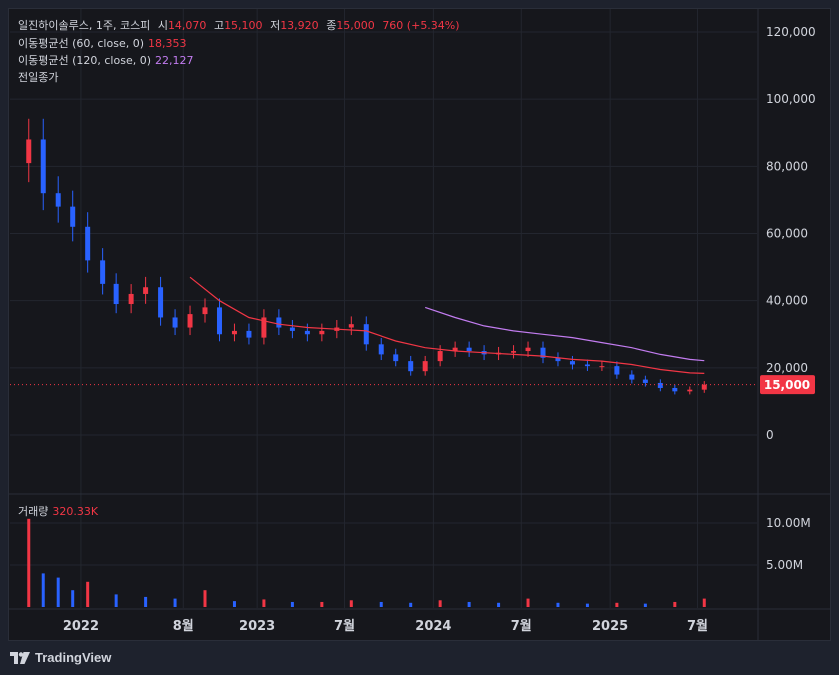  I want to click on price-tick-label: 100,000, so click(791, 99).